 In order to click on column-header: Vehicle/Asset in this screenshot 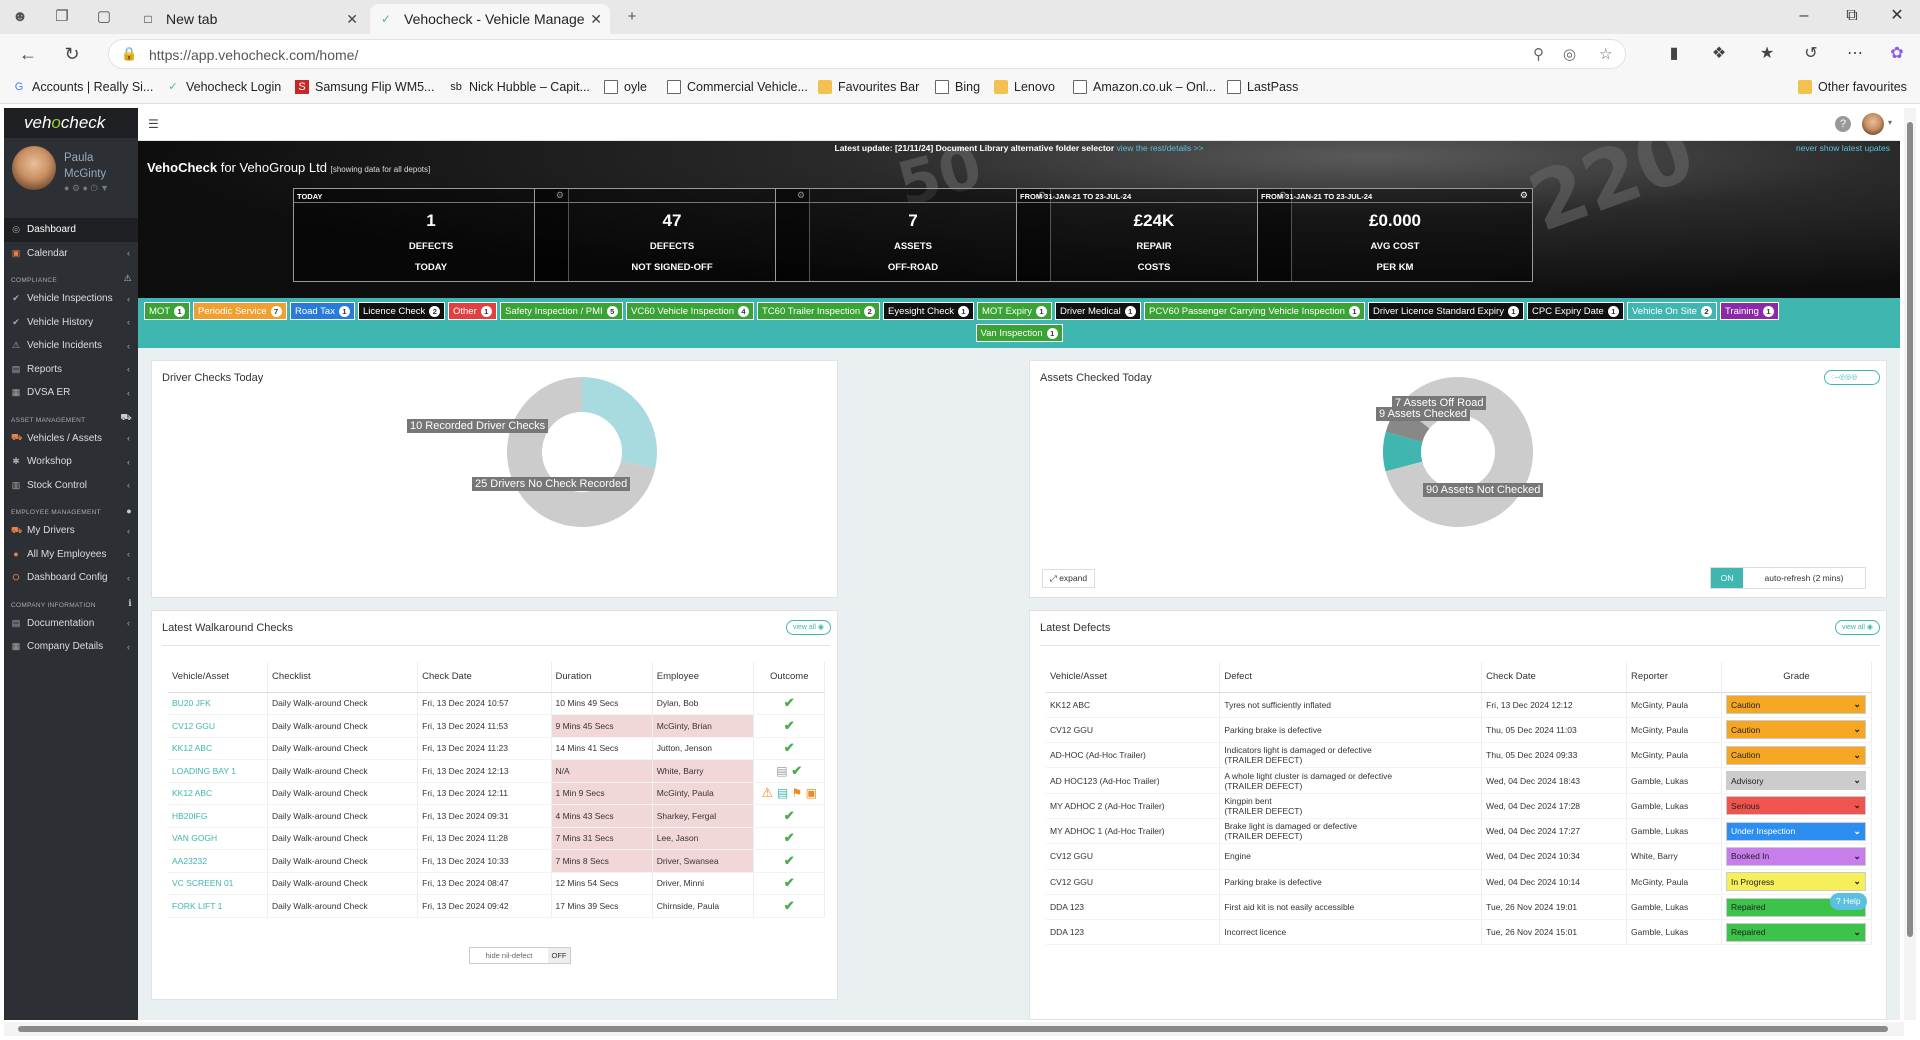, I will do `click(218, 677)`.